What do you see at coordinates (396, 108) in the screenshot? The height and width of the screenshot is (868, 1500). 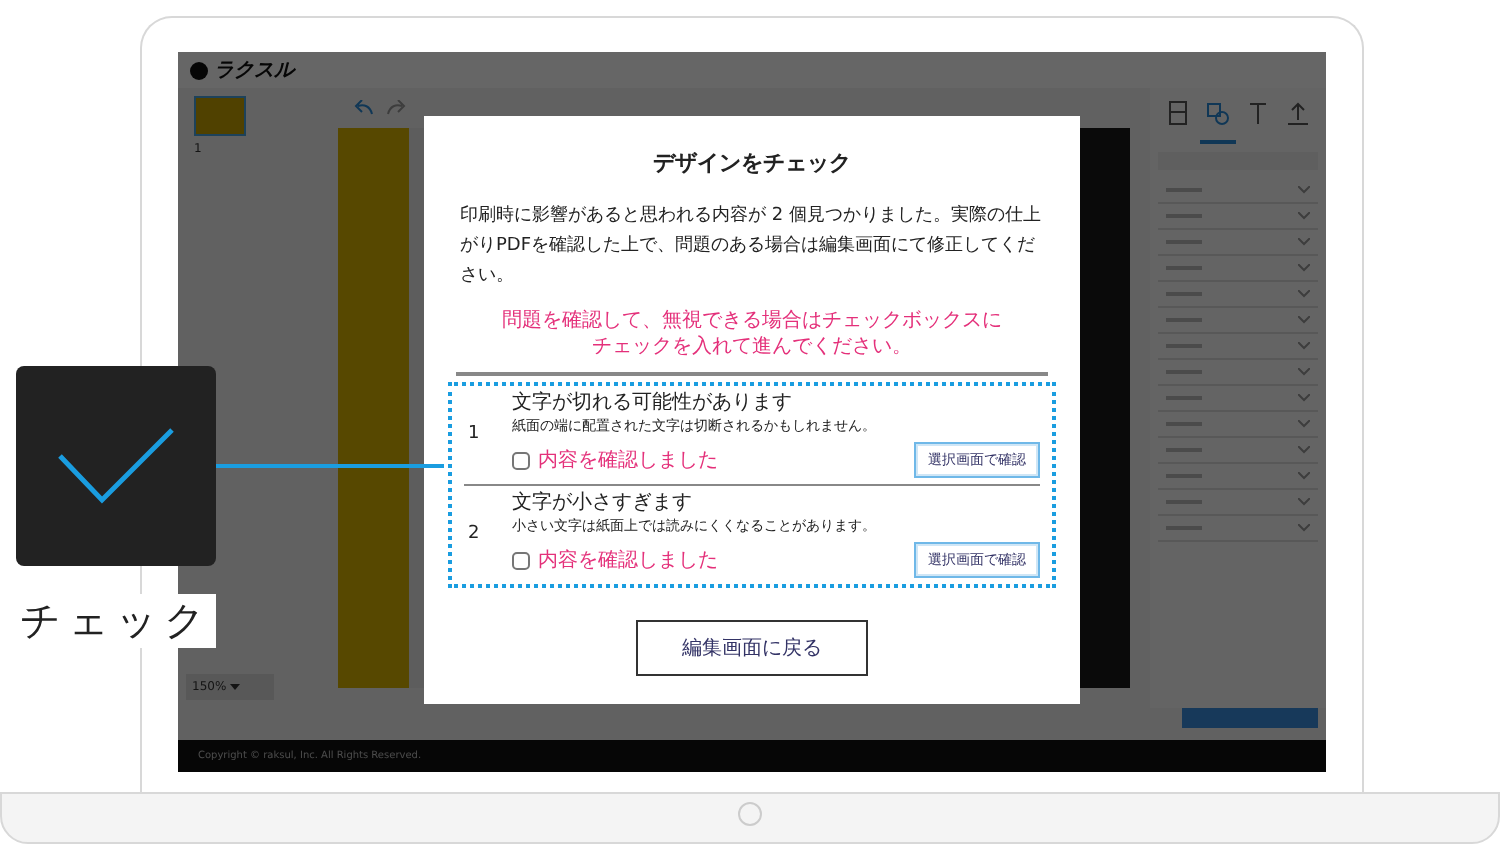 I see `redo-icon` at bounding box center [396, 108].